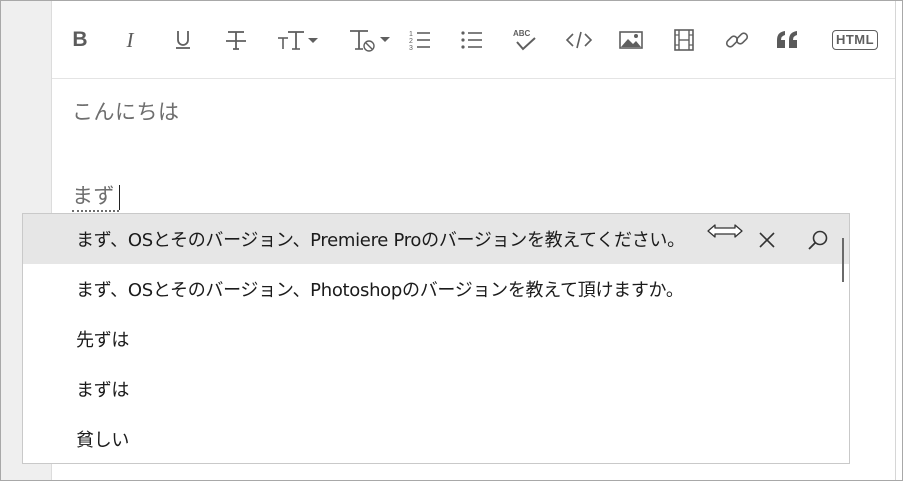 The height and width of the screenshot is (481, 903). I want to click on spellcheck-icon: ABC, so click(524, 40).